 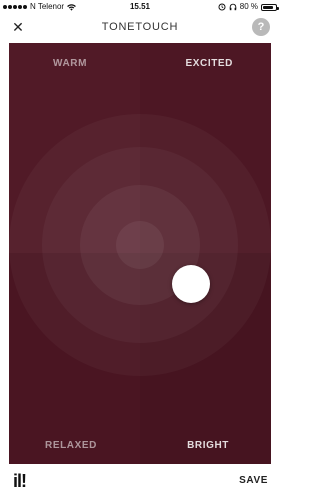 I want to click on label-excited: EXCITED, so click(x=209, y=63).